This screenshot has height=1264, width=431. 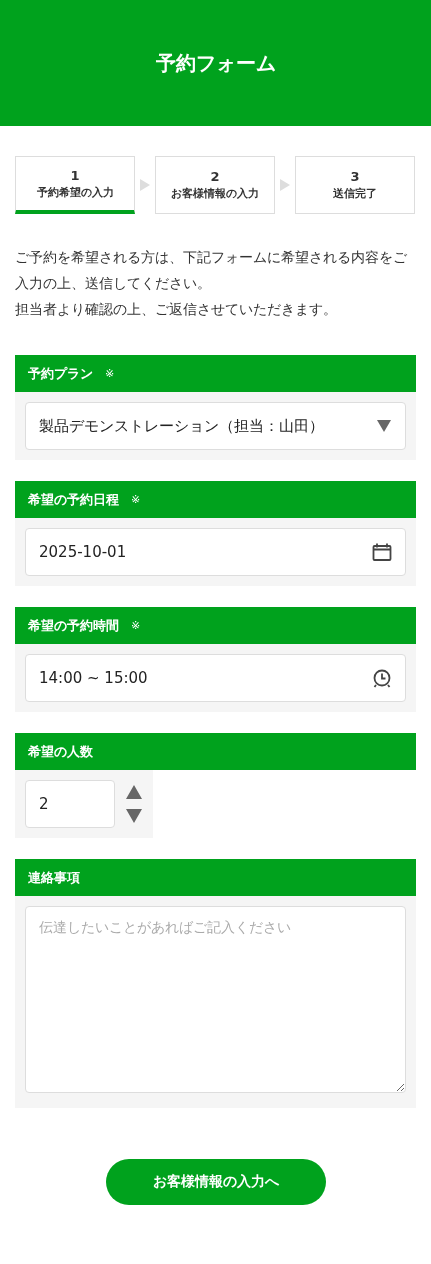 I want to click on step-label: お客様情報の入力, so click(x=215, y=193).